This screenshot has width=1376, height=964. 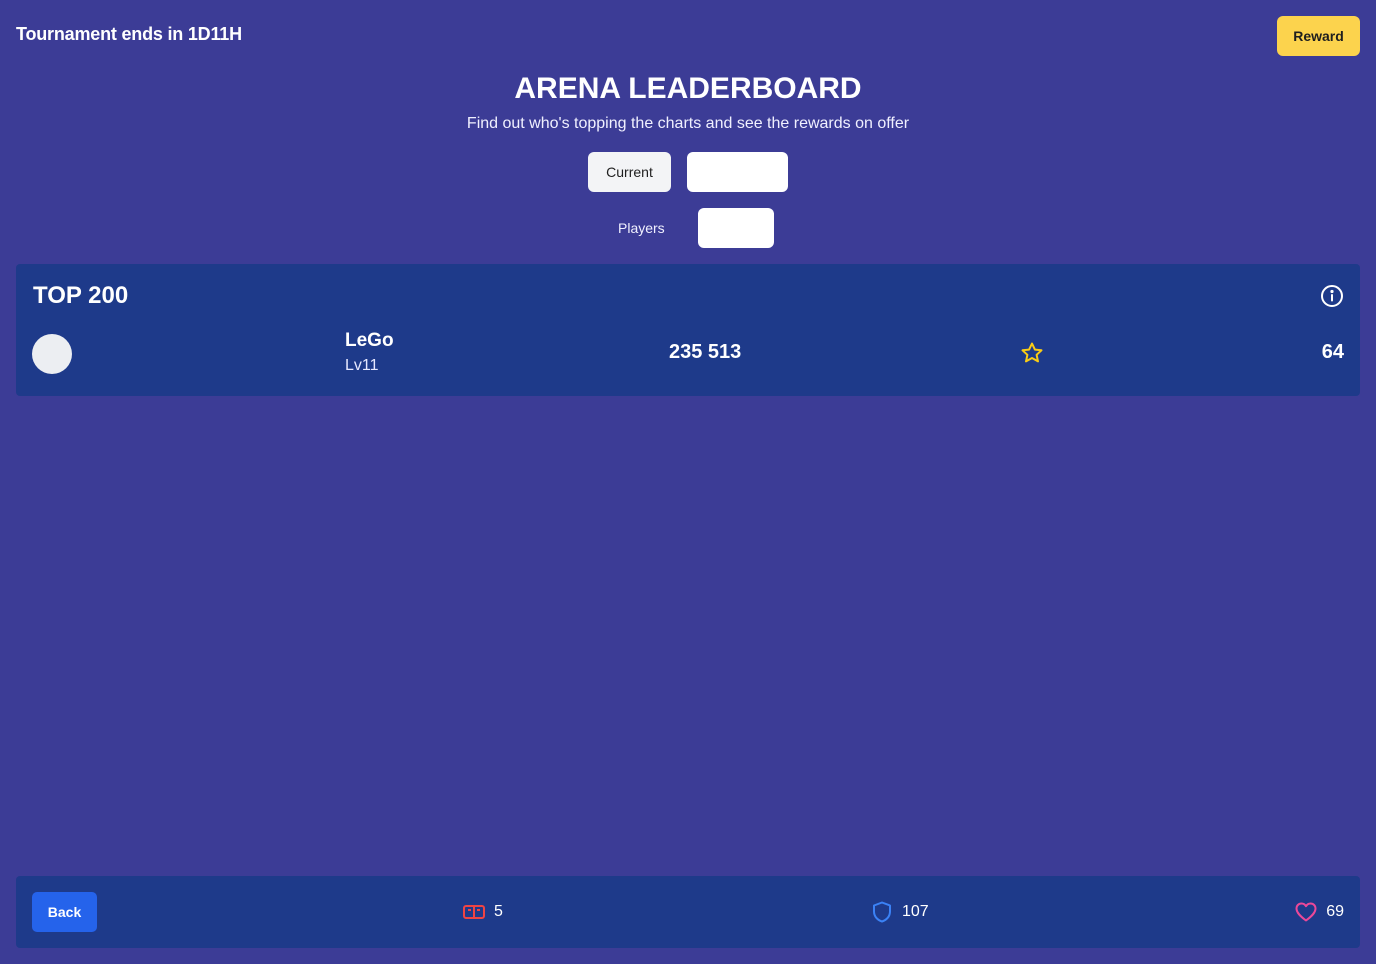 I want to click on leaderboard-panel: TOP 200 LeGo Lv11 235 513 64, so click(x=688, y=330).